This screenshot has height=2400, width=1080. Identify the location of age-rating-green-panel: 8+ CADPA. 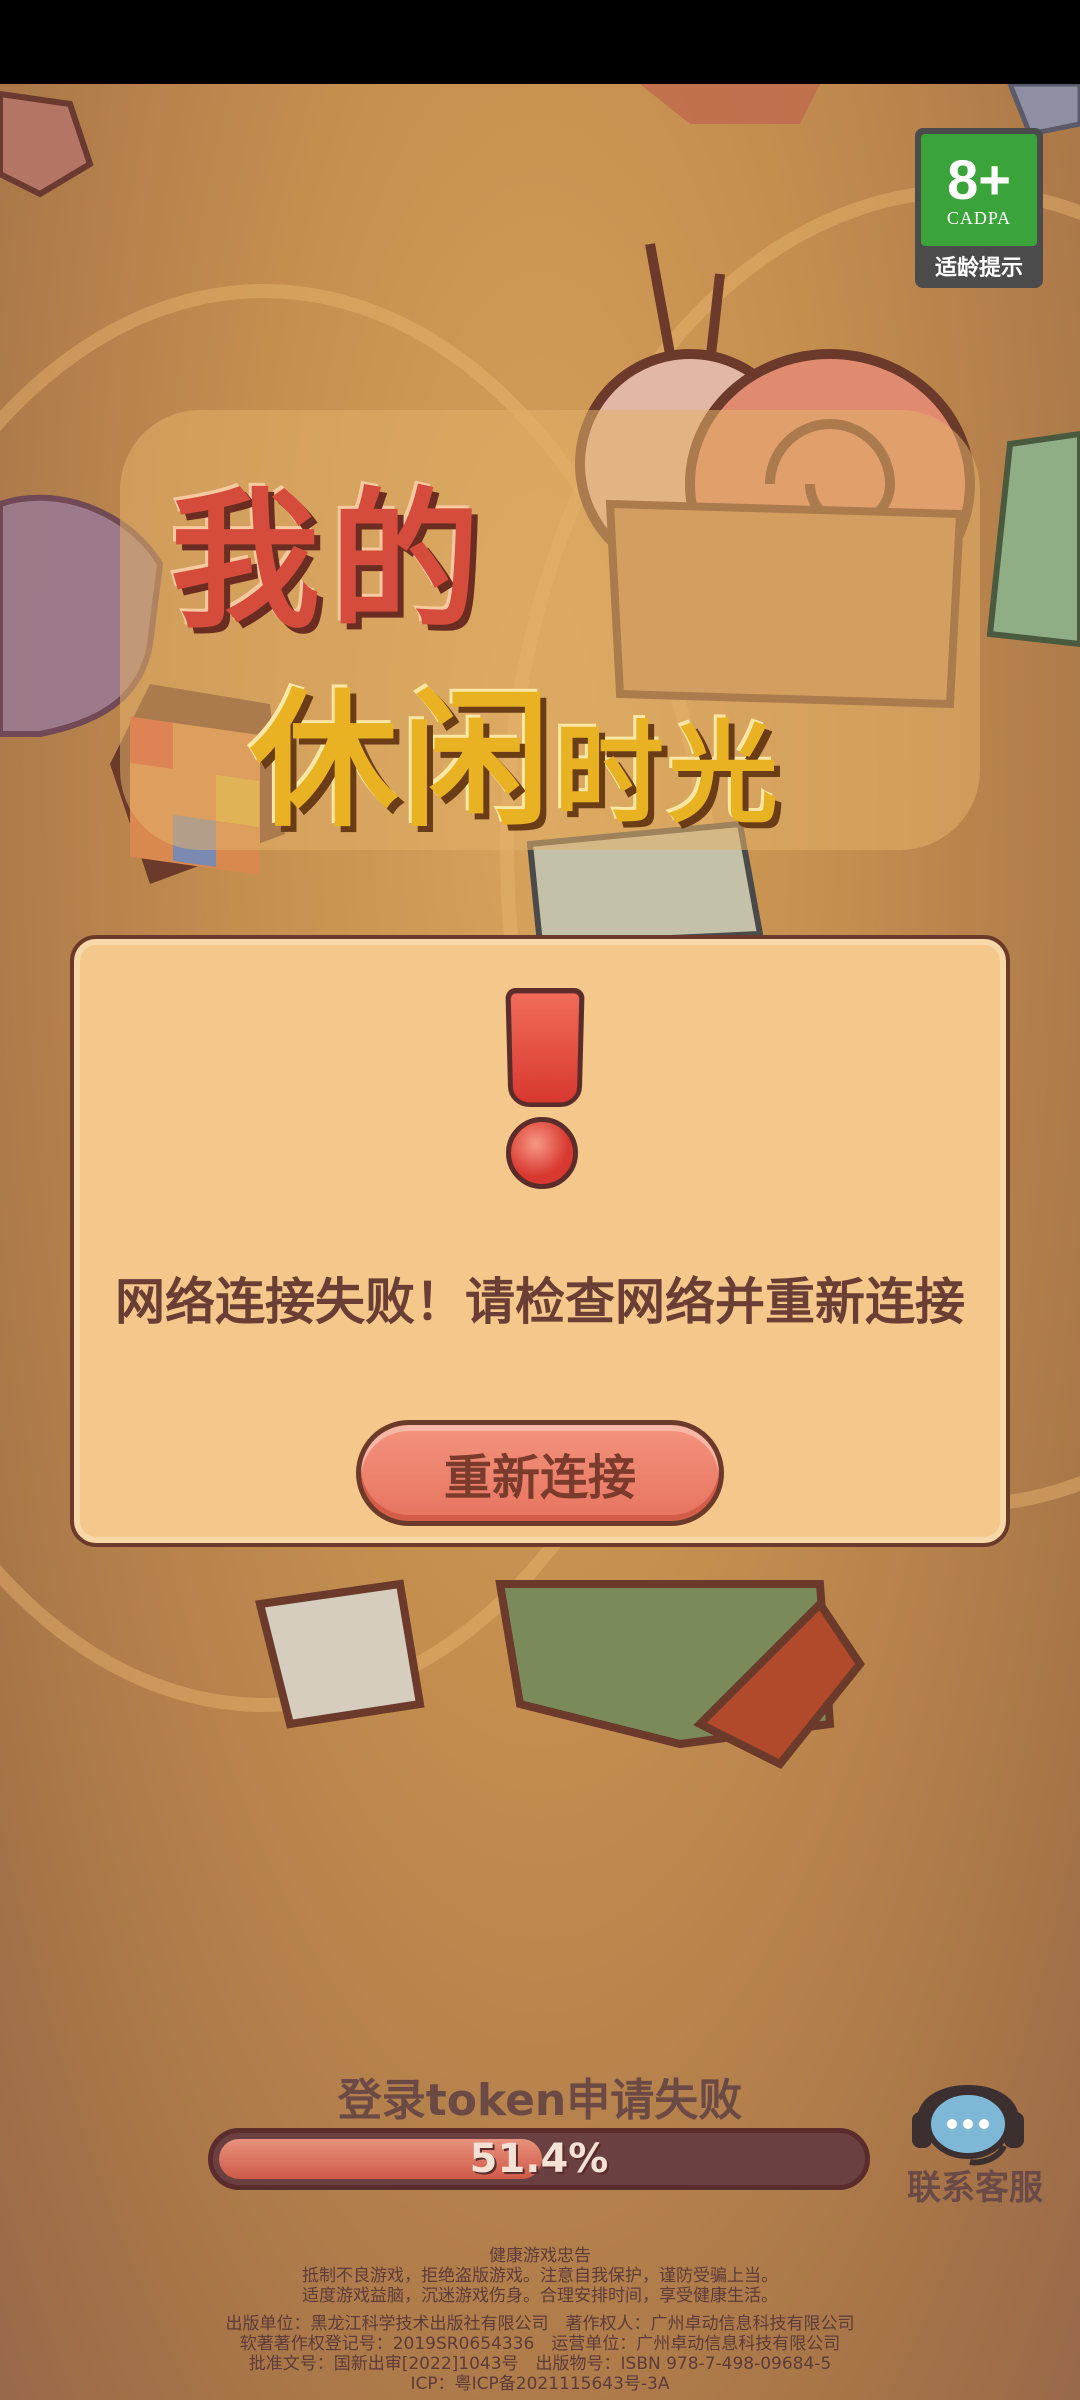
(979, 190).